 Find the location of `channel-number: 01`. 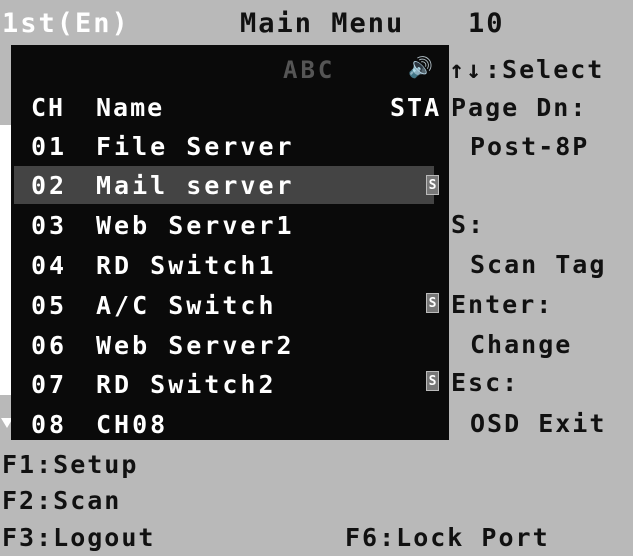

channel-number: 01 is located at coordinates (49, 146).